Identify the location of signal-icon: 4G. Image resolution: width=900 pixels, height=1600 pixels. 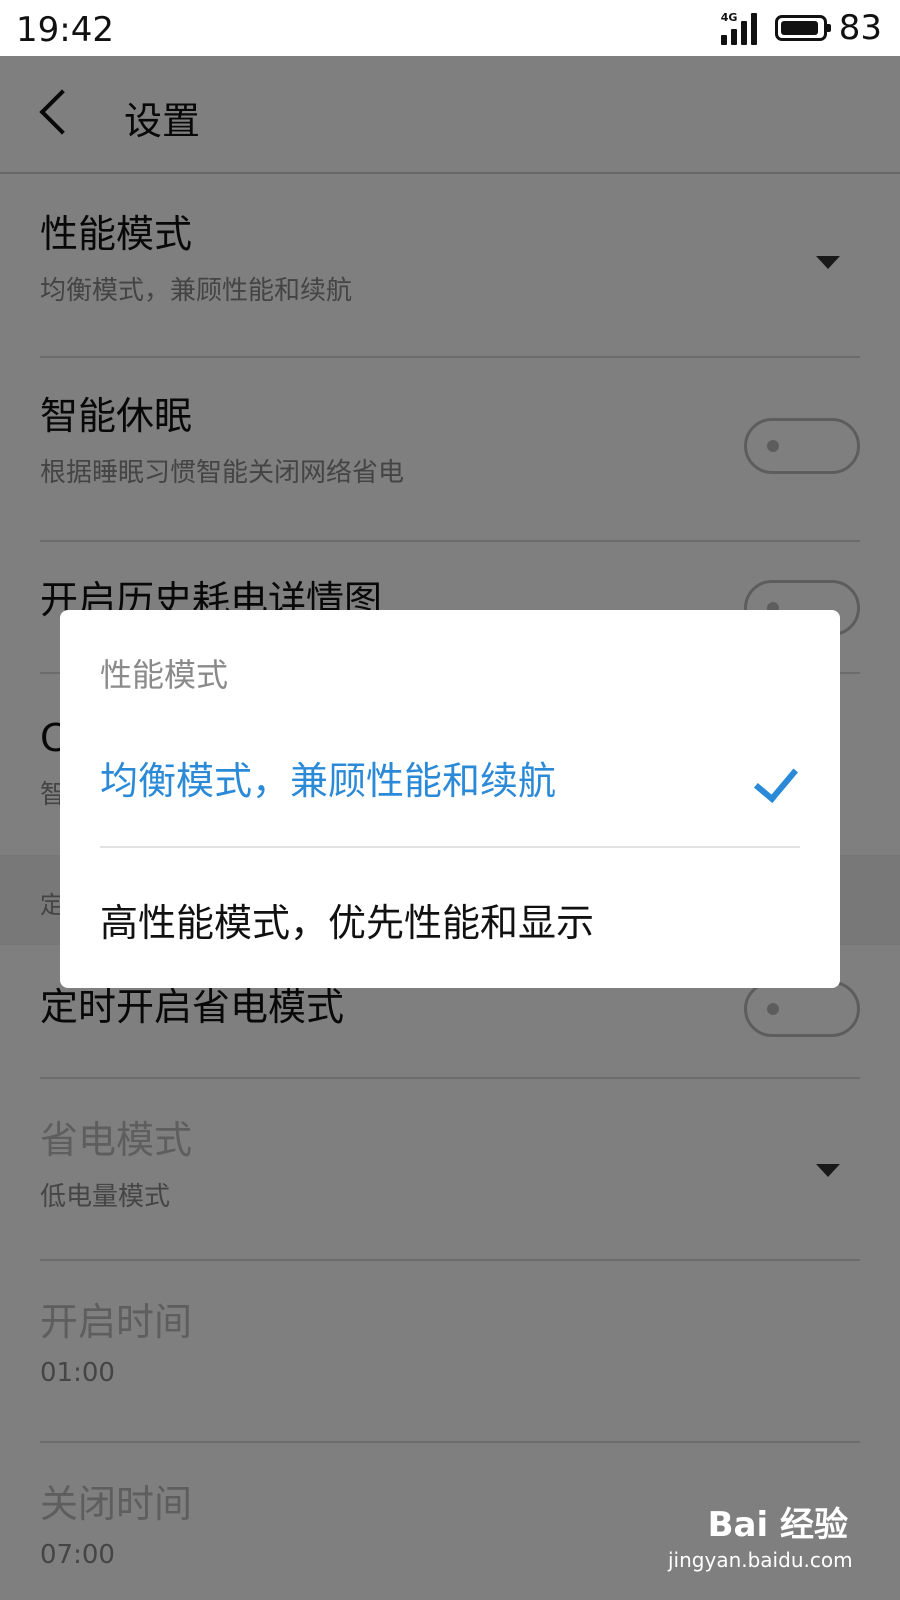
(741, 28).